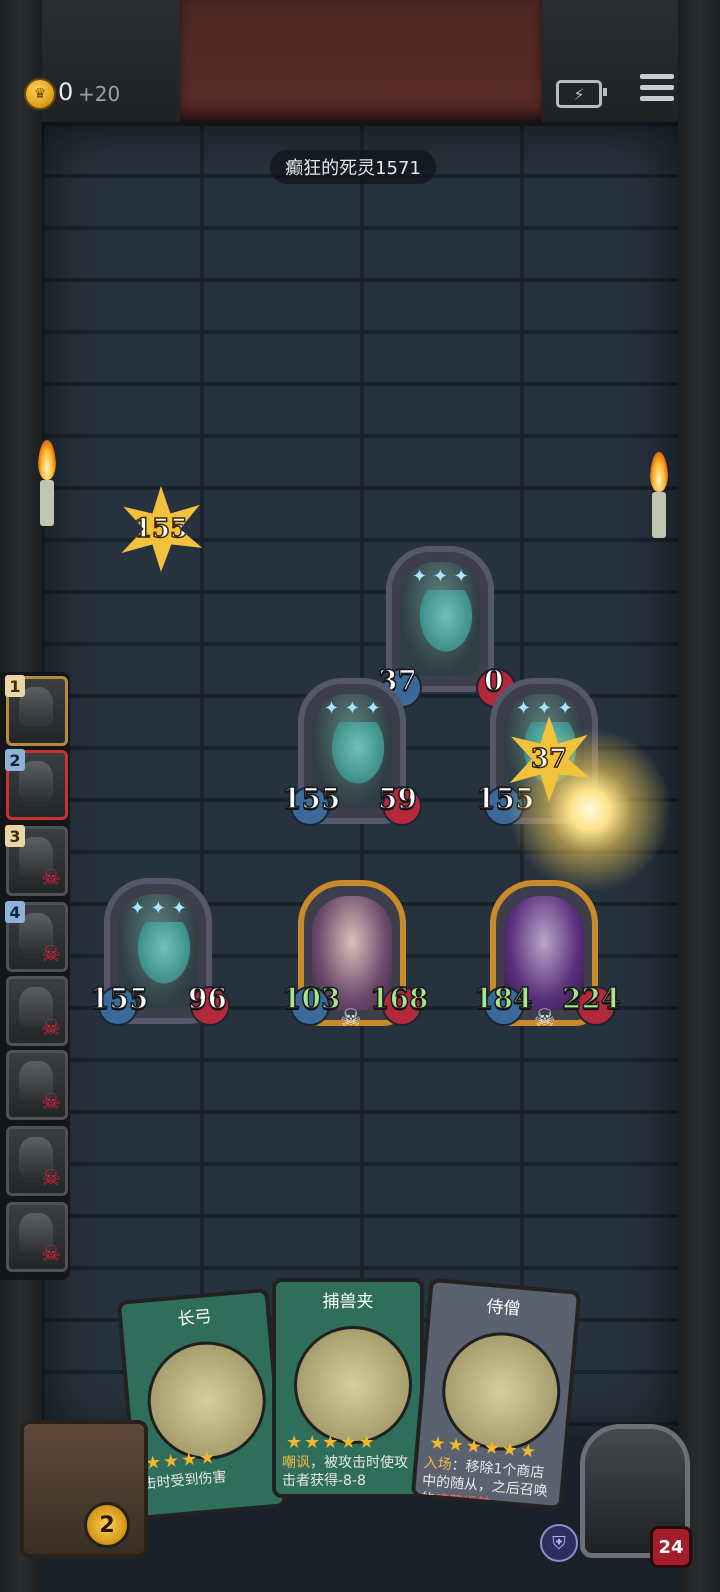  What do you see at coordinates (15, 760) in the screenshot?
I see `slot-number: 2` at bounding box center [15, 760].